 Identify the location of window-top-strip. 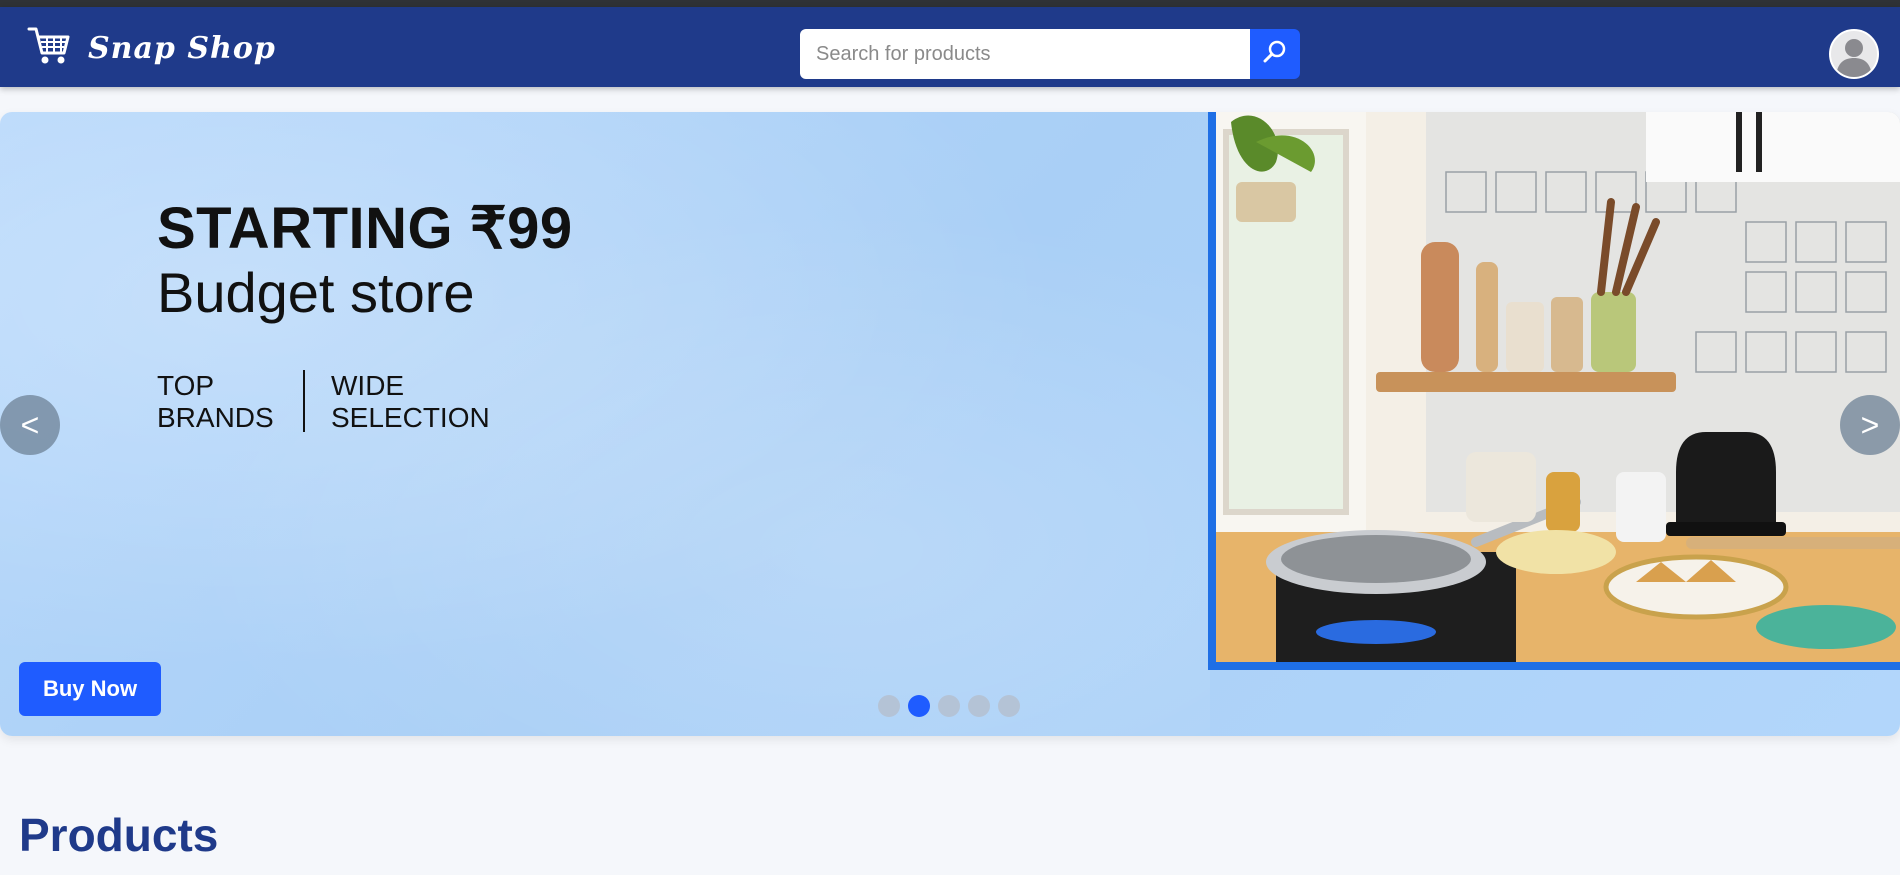
(950, 3).